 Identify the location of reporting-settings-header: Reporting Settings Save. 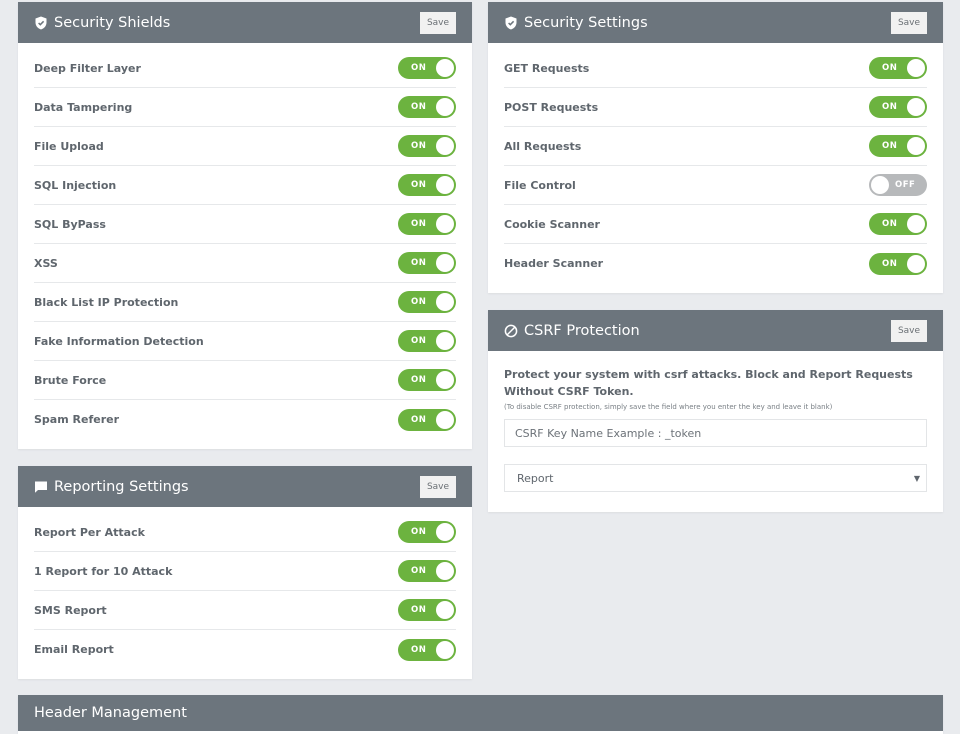
(245, 486).